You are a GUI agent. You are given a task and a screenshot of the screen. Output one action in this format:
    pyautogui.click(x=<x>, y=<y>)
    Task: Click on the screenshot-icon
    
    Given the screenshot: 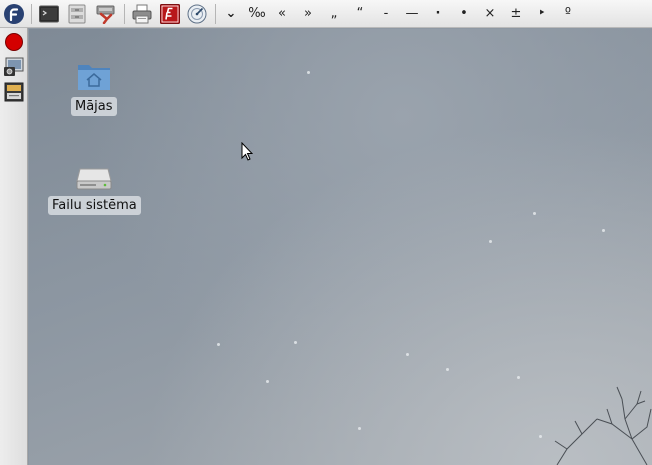 What is the action you would take?
    pyautogui.click(x=14, y=66)
    